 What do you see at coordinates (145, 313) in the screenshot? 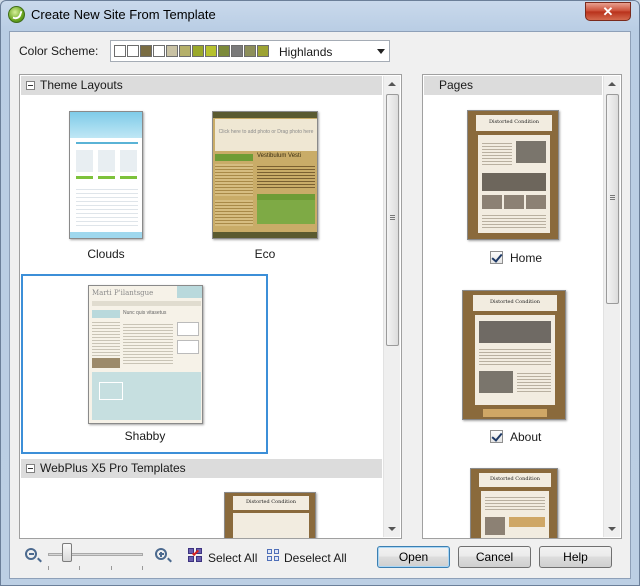
I see `shabby-heading: Nunc quis vitasetus` at bounding box center [145, 313].